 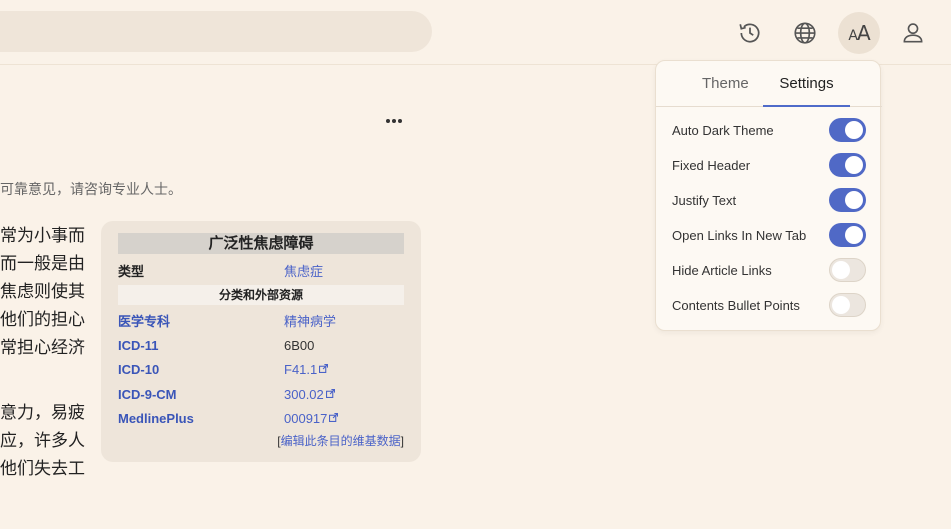 I want to click on infobox-row: 医学专科 精神病学, so click(x=261, y=321).